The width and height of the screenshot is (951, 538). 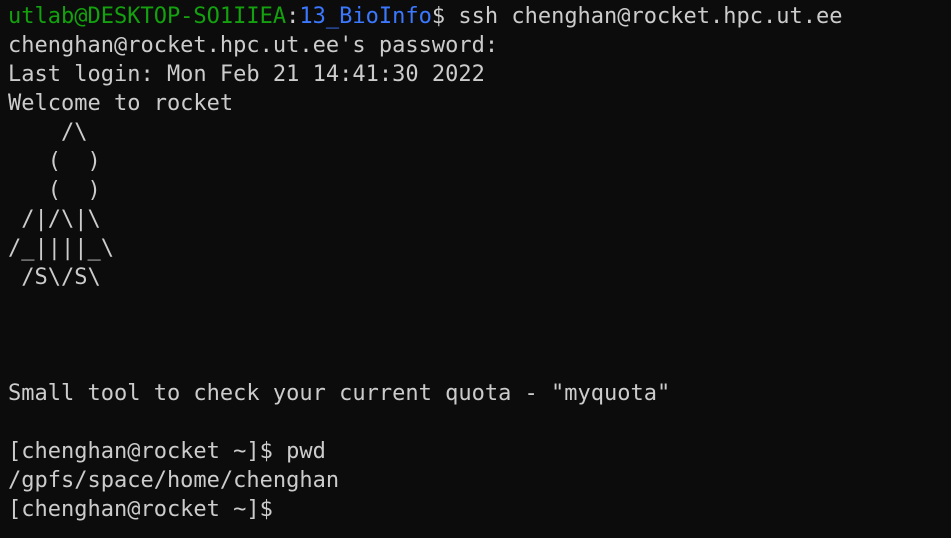 I want to click on rocket-art-line-1: /\, so click(x=48, y=132).